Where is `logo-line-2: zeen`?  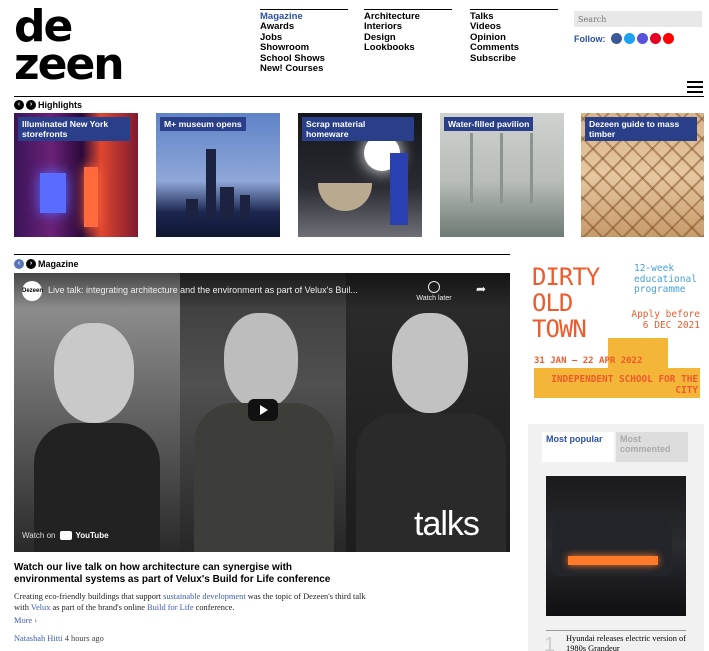
logo-line-2: zeen is located at coordinates (69, 64).